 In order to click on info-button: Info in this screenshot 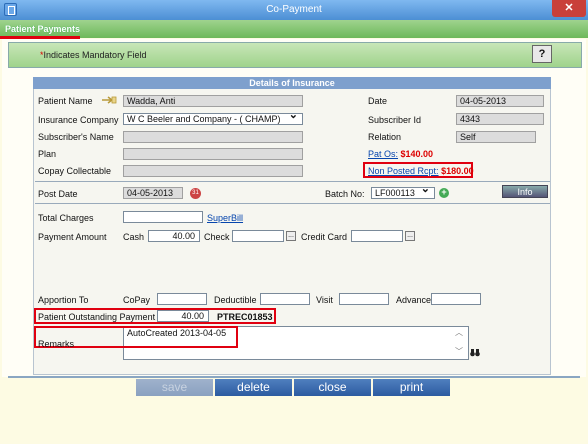, I will do `click(525, 191)`.